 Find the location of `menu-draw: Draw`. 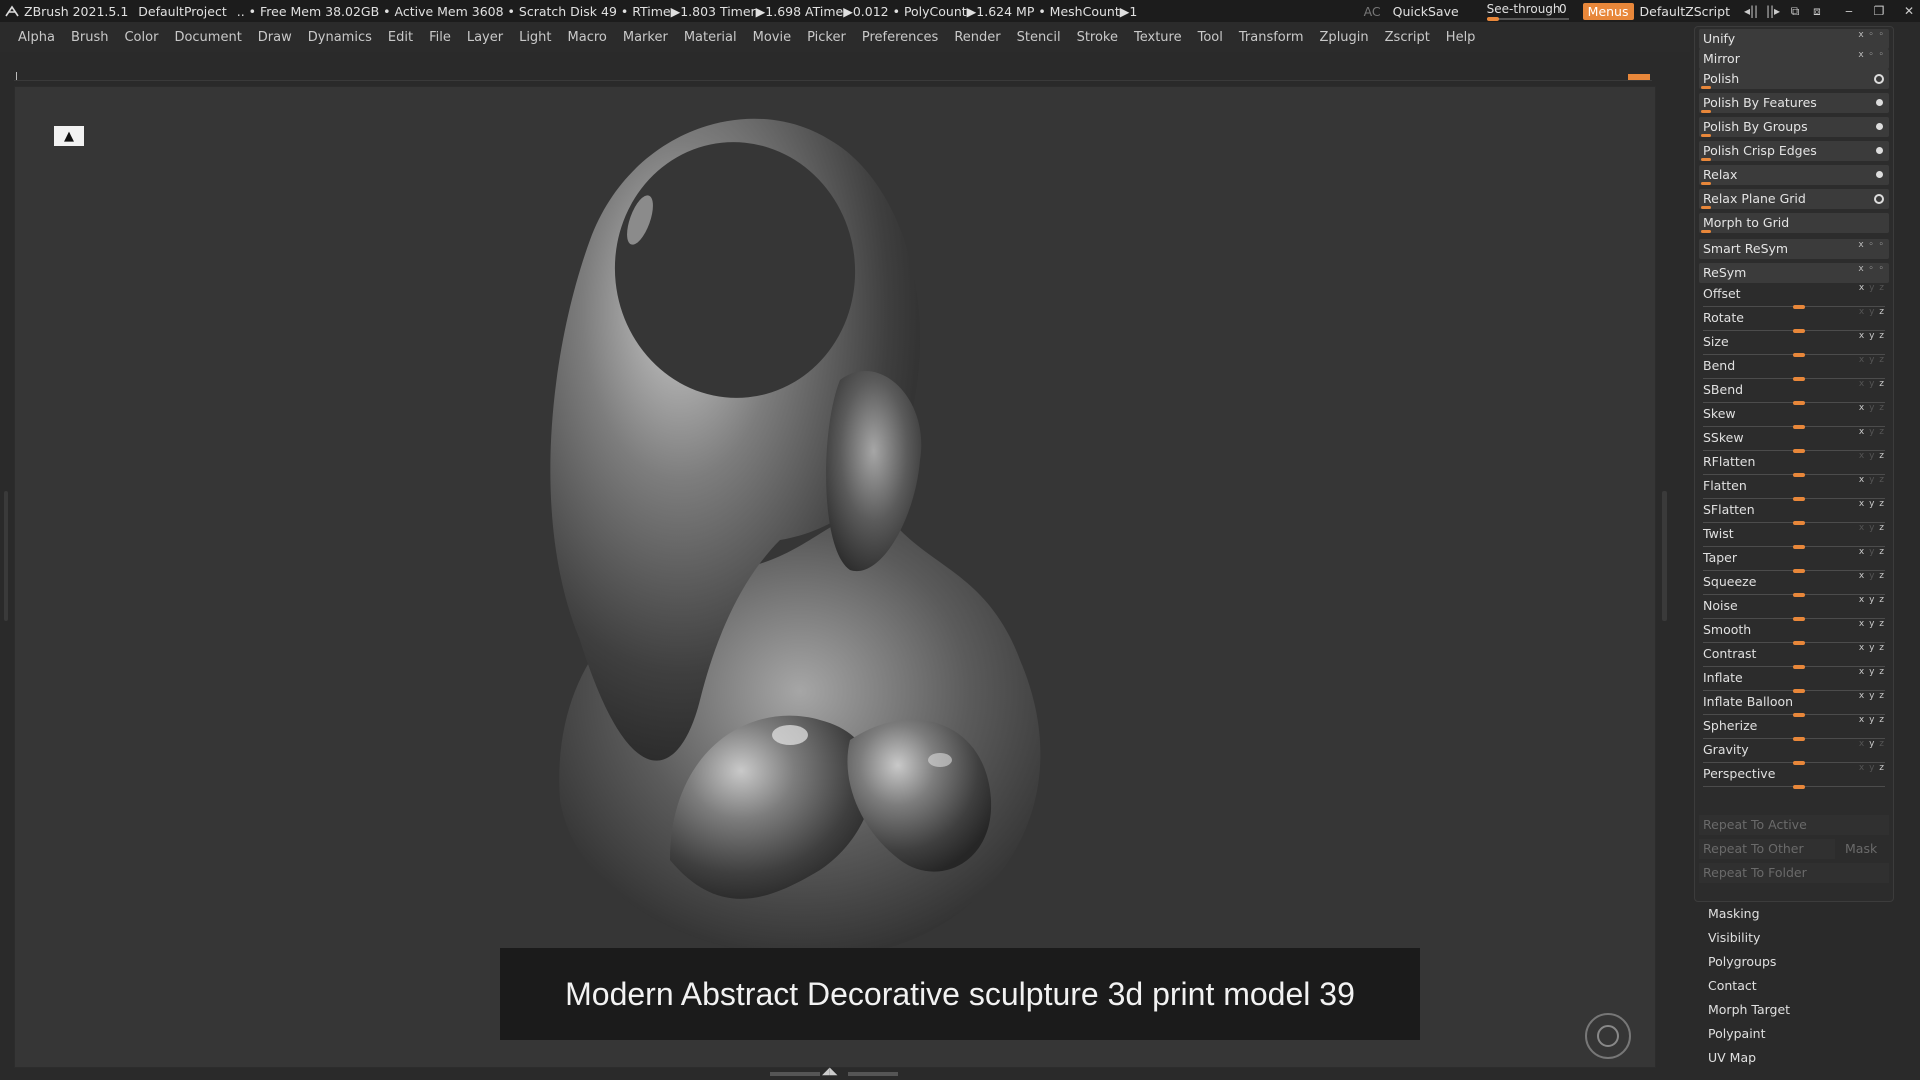

menu-draw: Draw is located at coordinates (275, 37).